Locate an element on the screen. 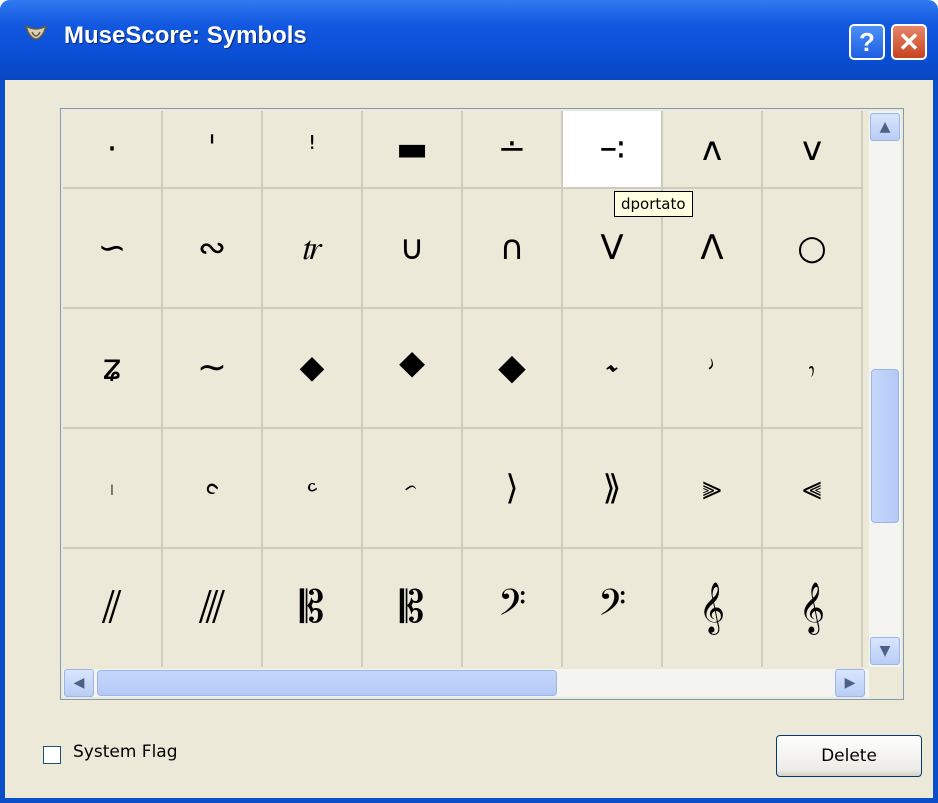  system-flag-checkbox is located at coordinates (52, 755).